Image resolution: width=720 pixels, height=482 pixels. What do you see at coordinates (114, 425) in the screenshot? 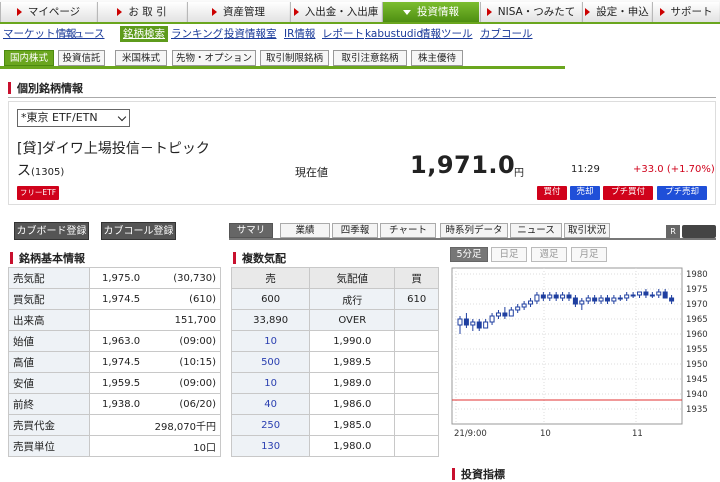
I see `basic-info-row: 売買代金 298,070千円` at bounding box center [114, 425].